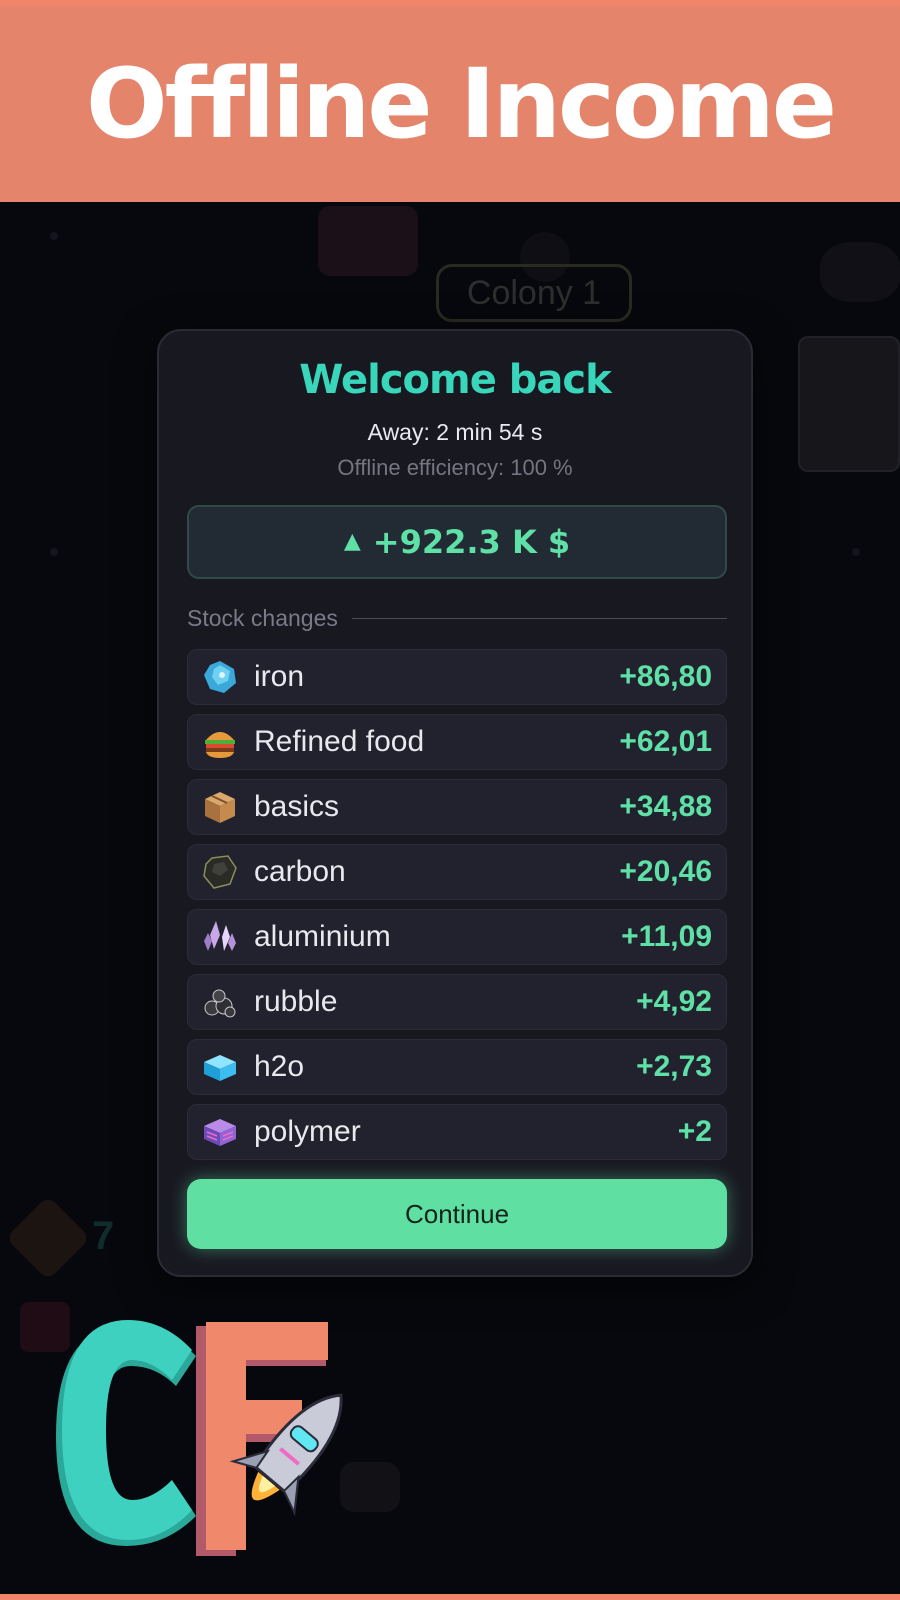 The image size is (900, 1600). What do you see at coordinates (352, 541) in the screenshot?
I see `up-arrow-icon: ▲` at bounding box center [352, 541].